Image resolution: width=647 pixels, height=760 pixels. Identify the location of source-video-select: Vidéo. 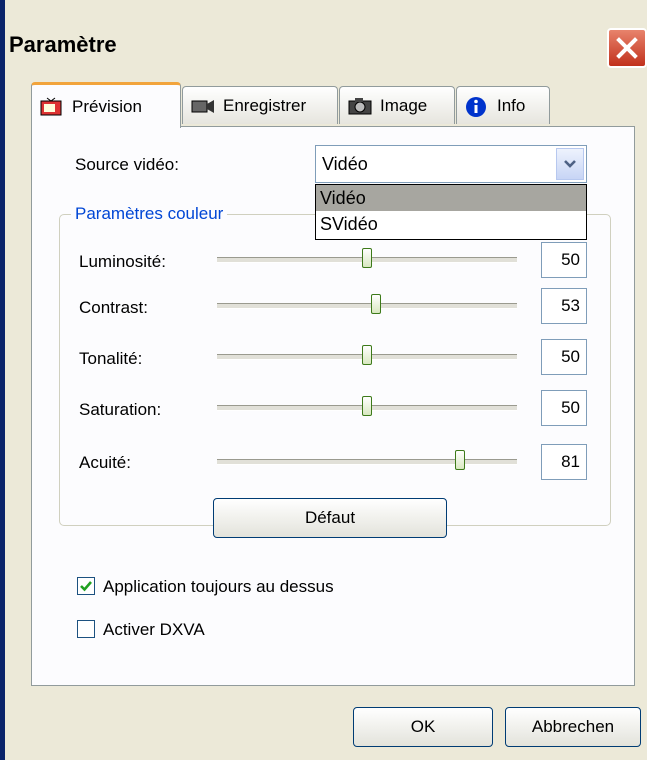
(451, 164).